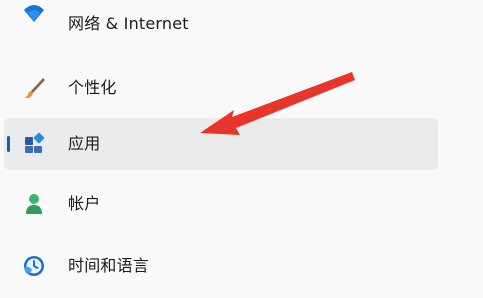 The height and width of the screenshot is (298, 483). Describe the element at coordinates (34, 266) in the screenshot. I see `globe-clock-icon` at that location.